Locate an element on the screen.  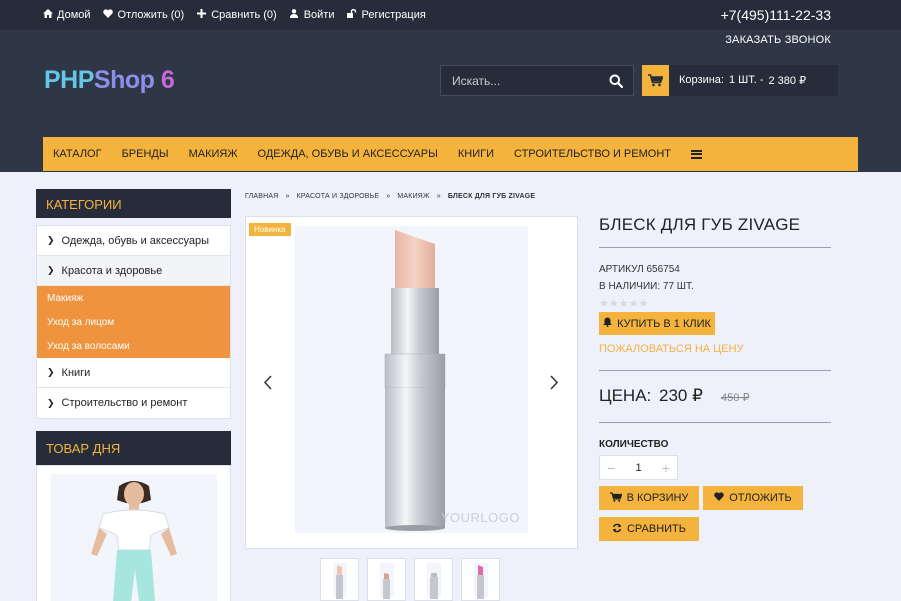
wishlist-link: Отложить (0) is located at coordinates (144, 15).